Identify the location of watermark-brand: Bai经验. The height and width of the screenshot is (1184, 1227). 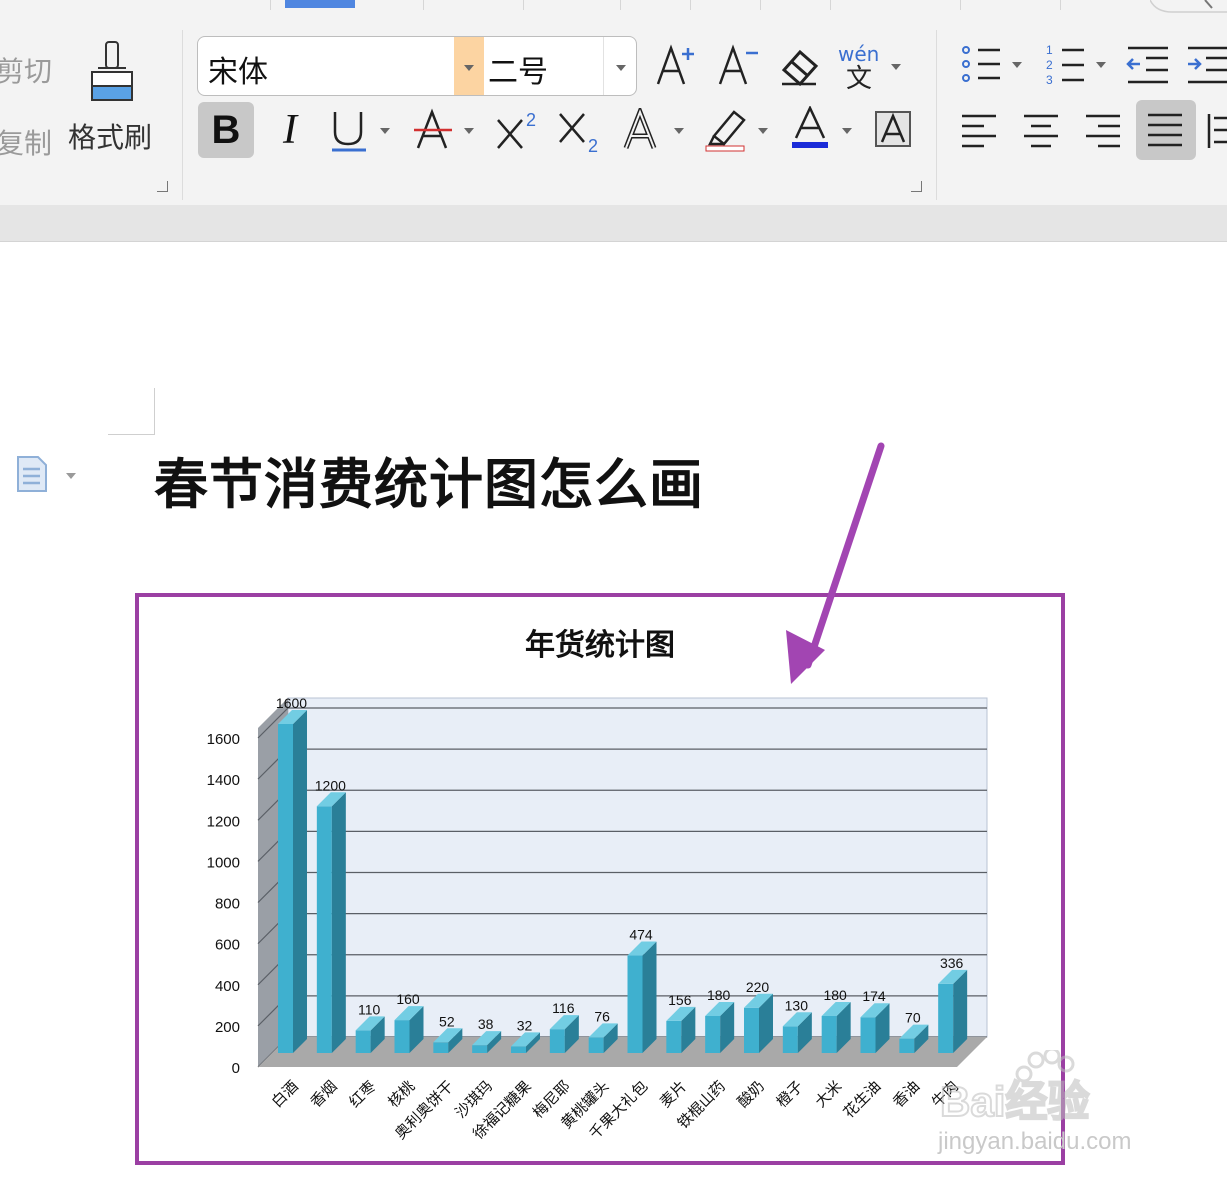
(1014, 1101).